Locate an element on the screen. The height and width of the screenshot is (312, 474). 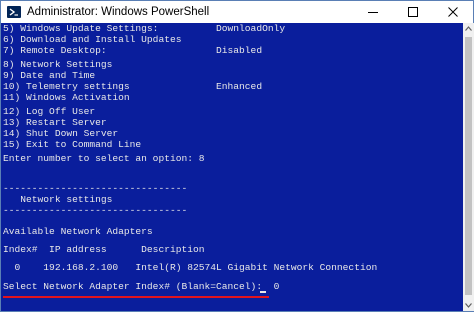
chevron-up-icon is located at coordinates (468, 28).